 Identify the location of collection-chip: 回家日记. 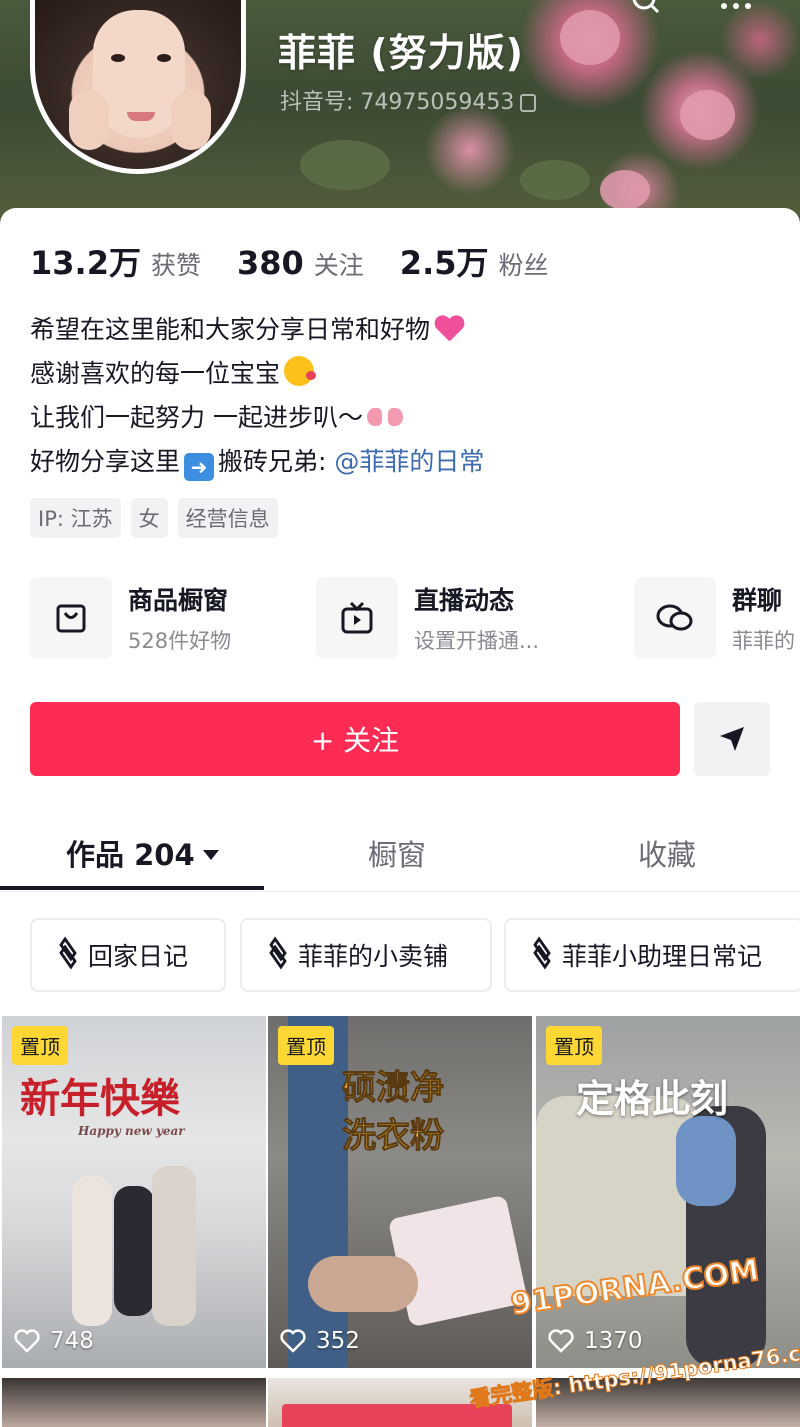
(128, 955).